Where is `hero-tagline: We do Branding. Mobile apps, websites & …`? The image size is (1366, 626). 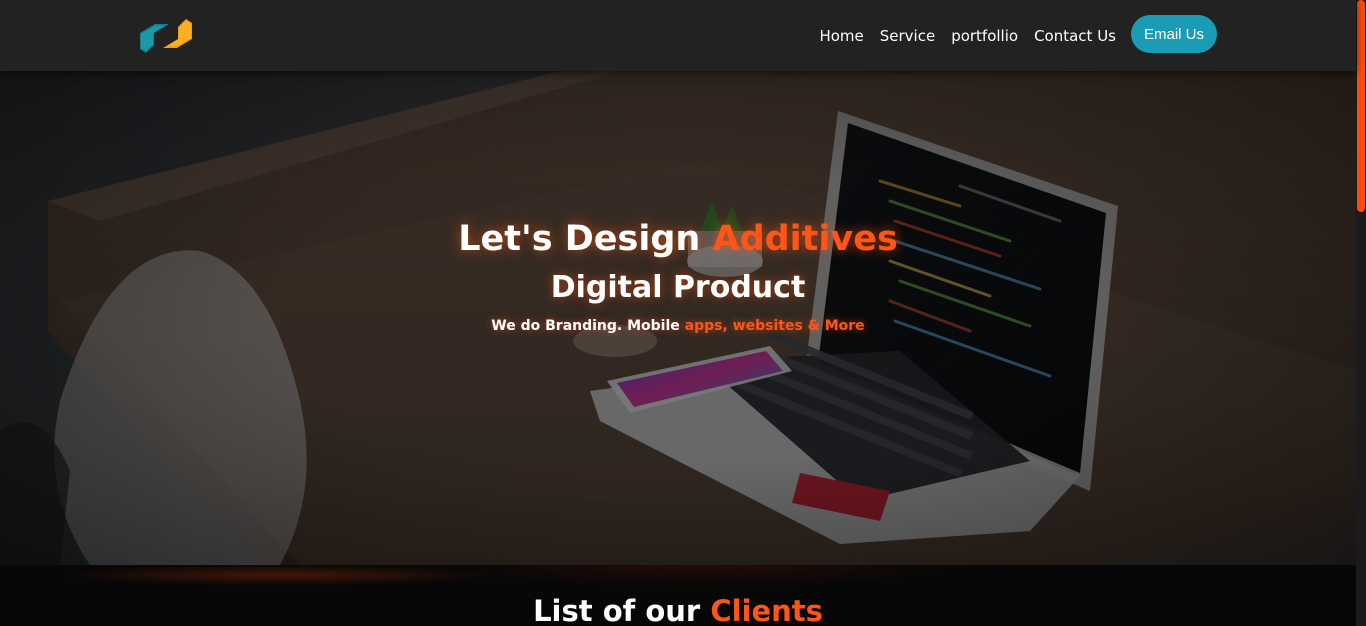 hero-tagline: We do Branding. Mobile apps, websites & … is located at coordinates (678, 326).